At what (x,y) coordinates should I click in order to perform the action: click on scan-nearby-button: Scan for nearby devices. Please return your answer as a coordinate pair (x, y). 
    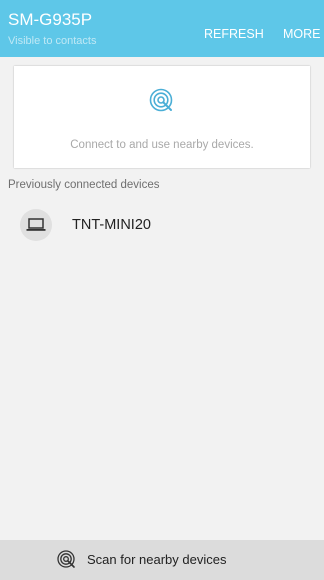
    Looking at the image, I should click on (162, 560).